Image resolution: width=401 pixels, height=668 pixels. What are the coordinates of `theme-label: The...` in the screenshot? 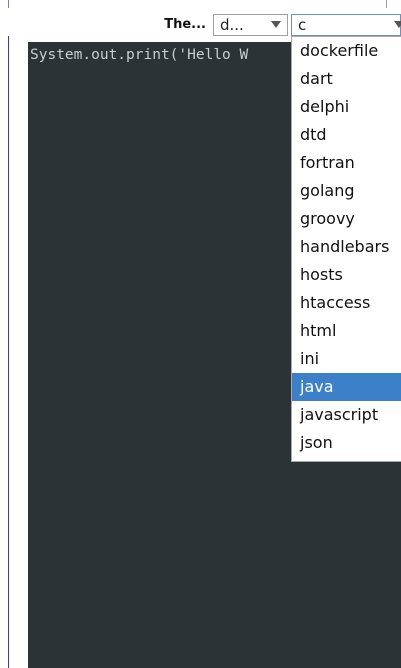 It's located at (185, 24).